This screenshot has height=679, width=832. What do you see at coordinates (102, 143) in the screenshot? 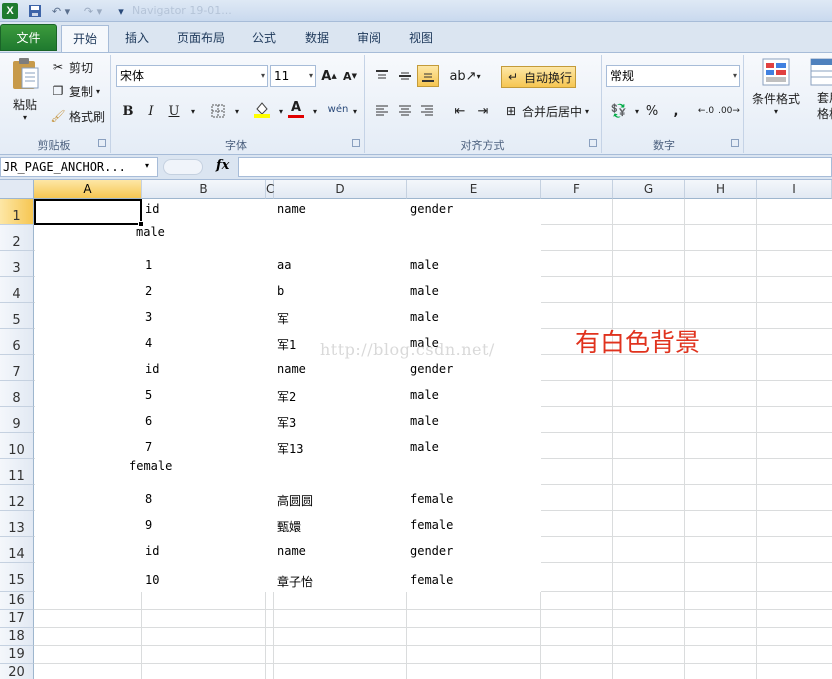
I see `clipboard-launcher-icon` at bounding box center [102, 143].